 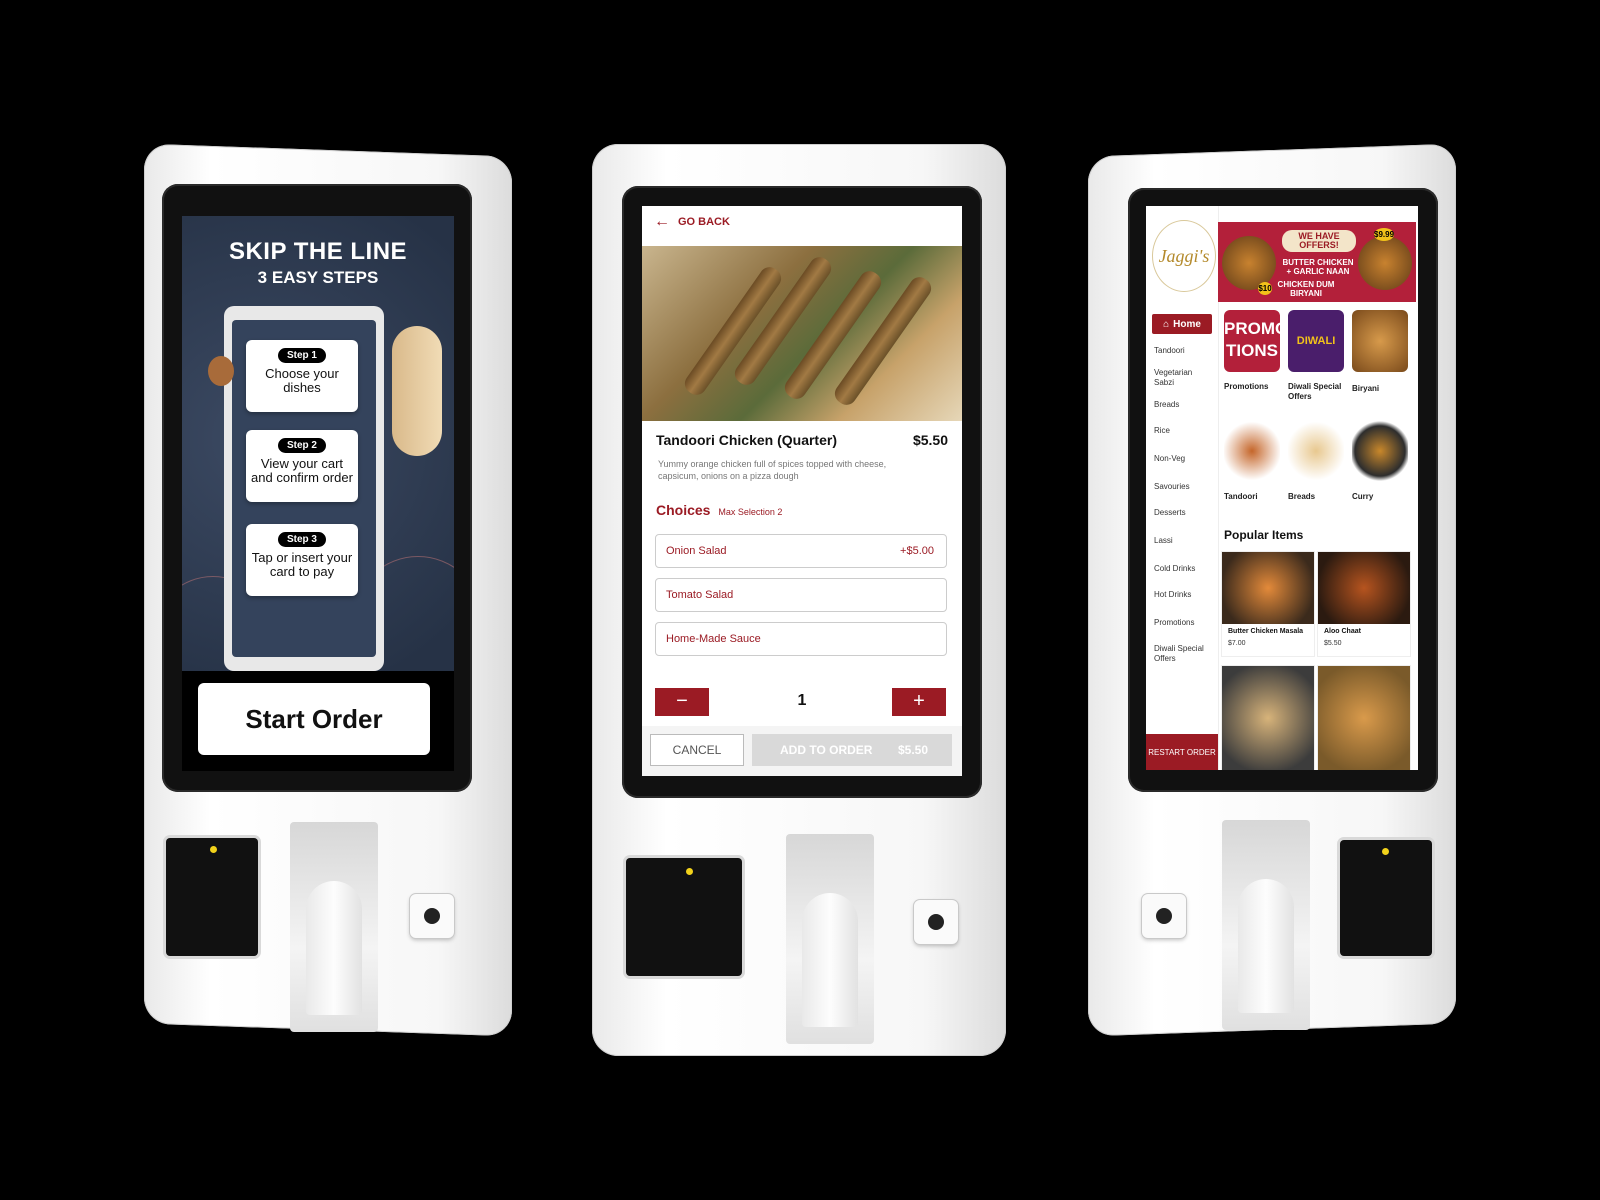 I want to click on printer-mouth, so click(x=1266, y=946).